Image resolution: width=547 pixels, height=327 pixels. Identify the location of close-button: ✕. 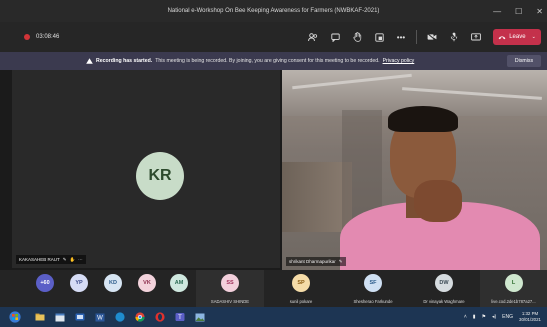
(539, 11).